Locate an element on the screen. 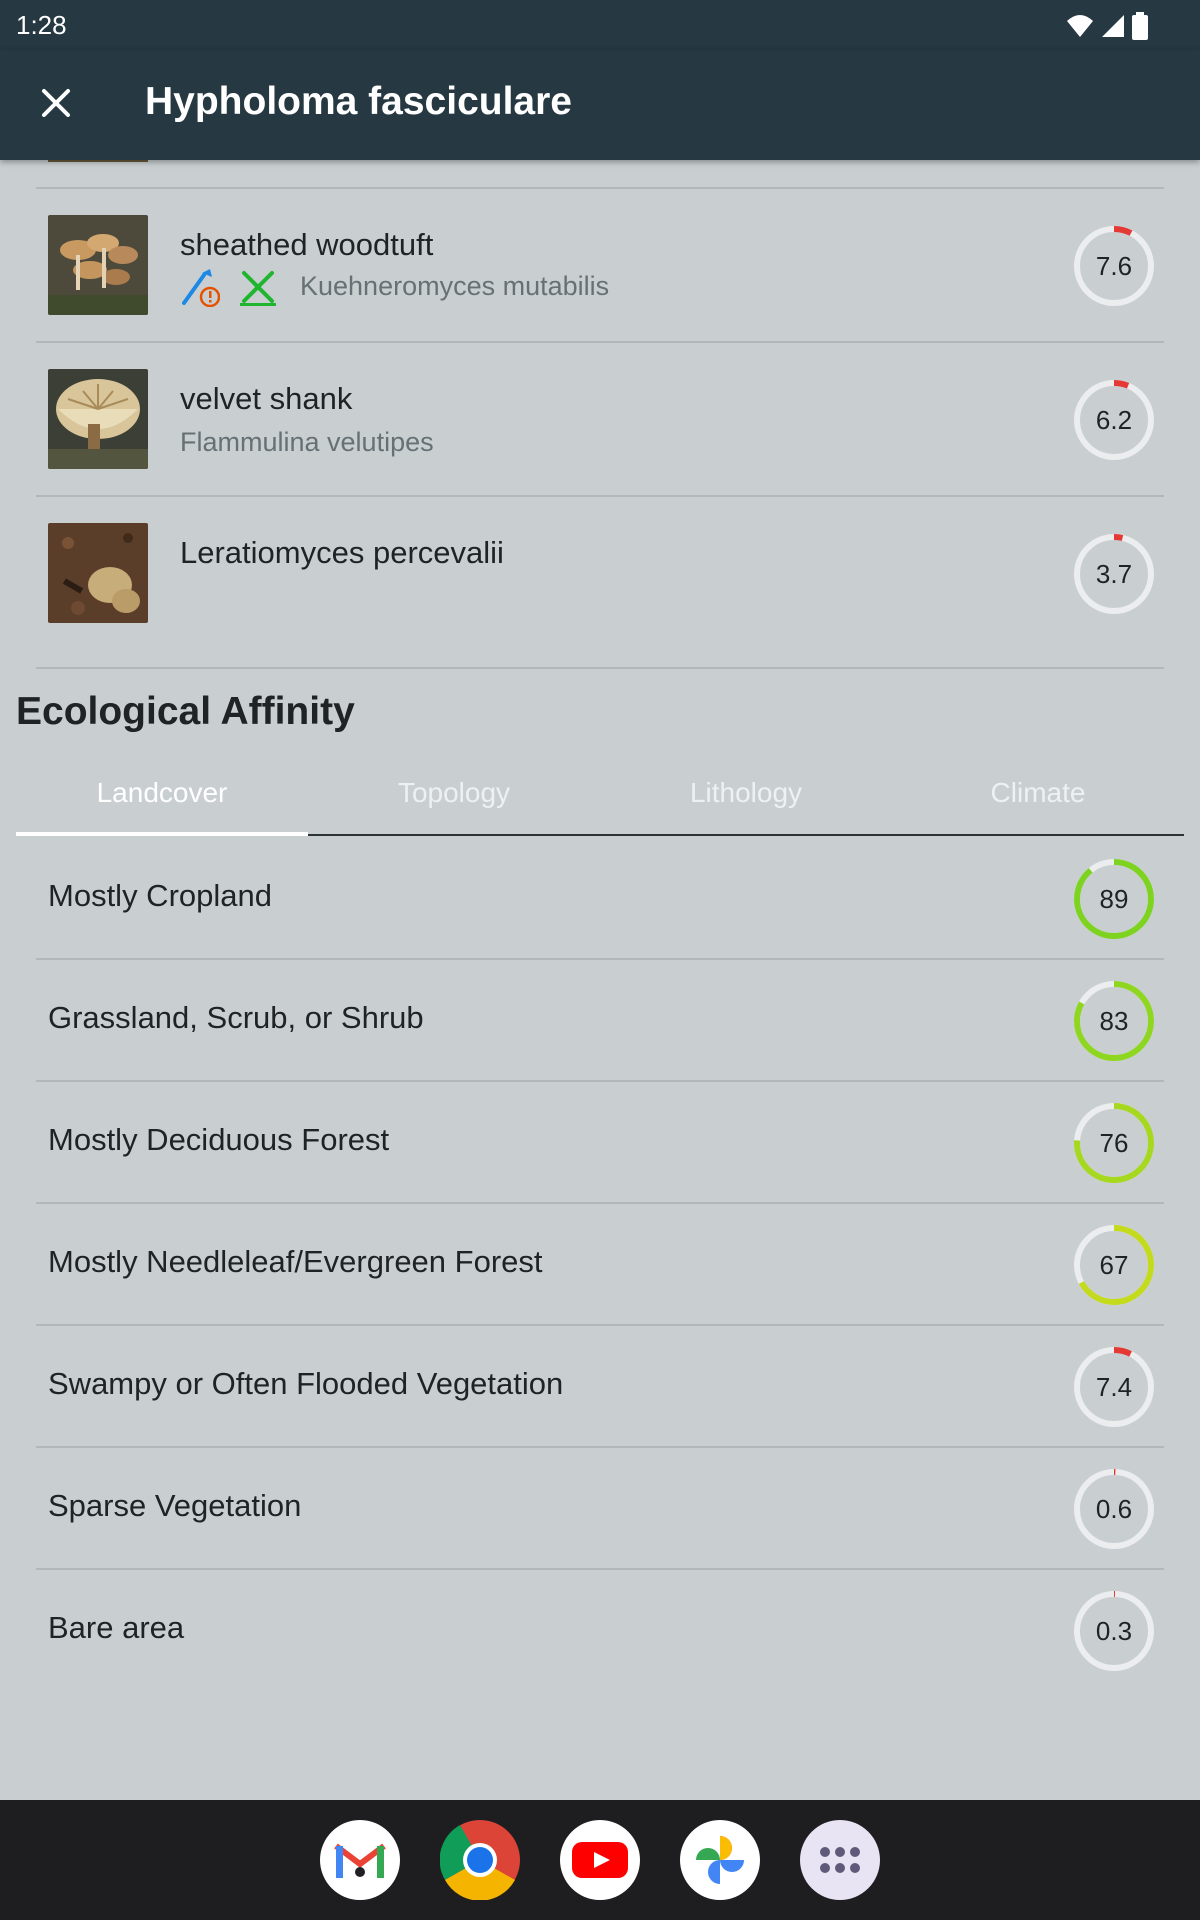 This screenshot has width=1200, height=1920. affinity-ring: 7.4 is located at coordinates (1114, 1387).